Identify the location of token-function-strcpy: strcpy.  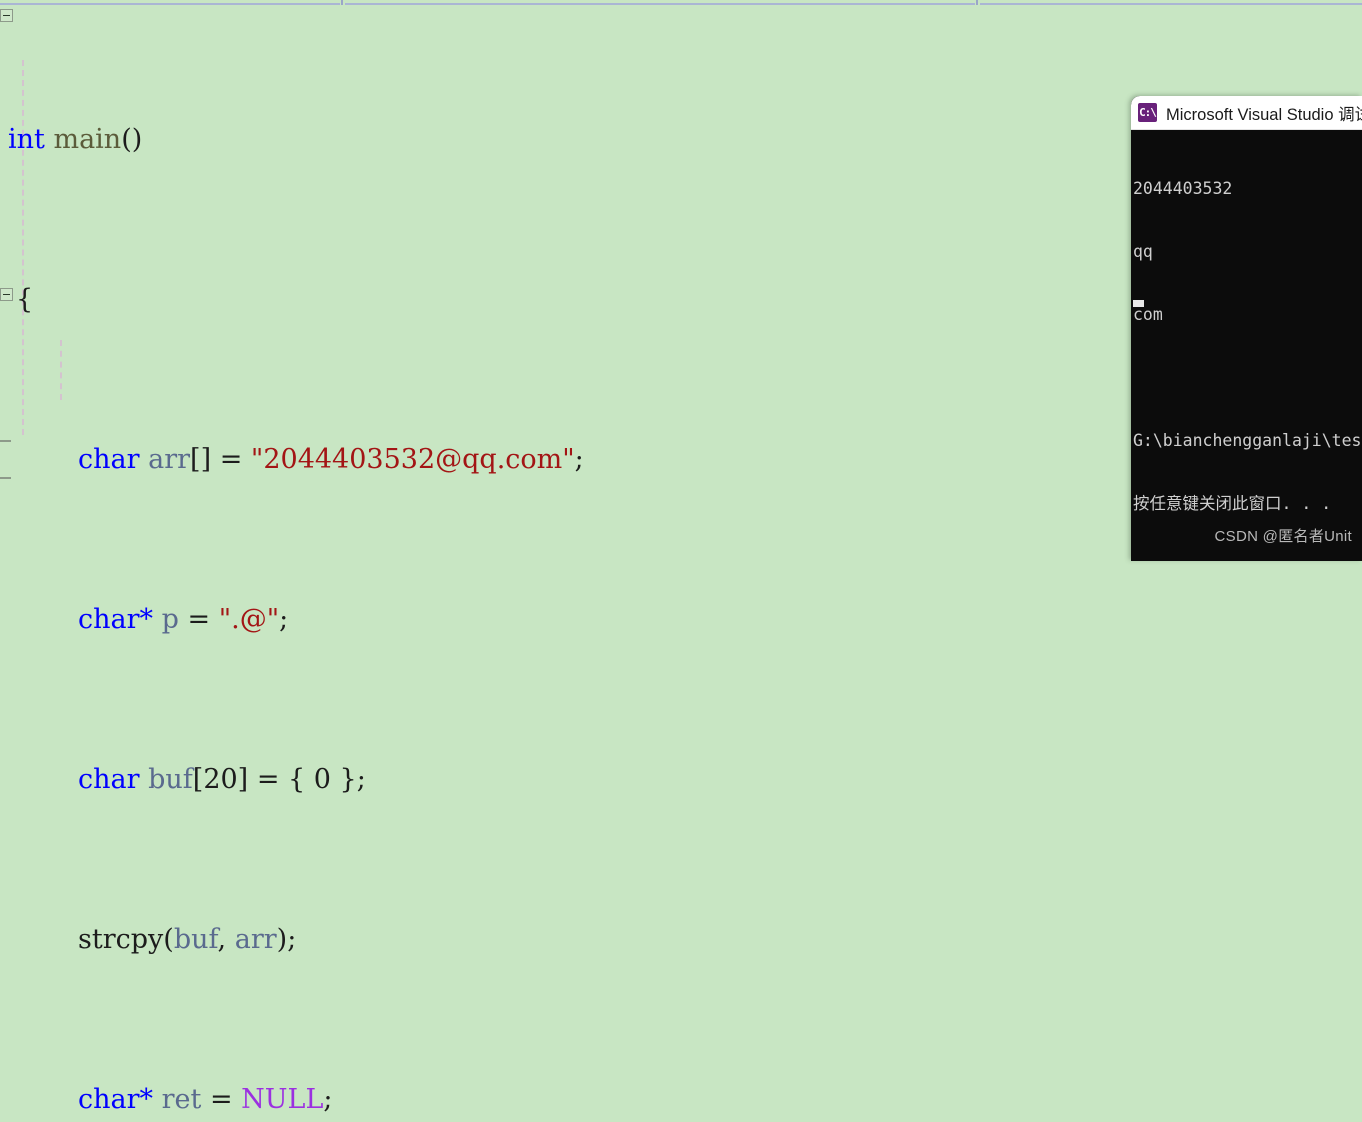
(121, 939).